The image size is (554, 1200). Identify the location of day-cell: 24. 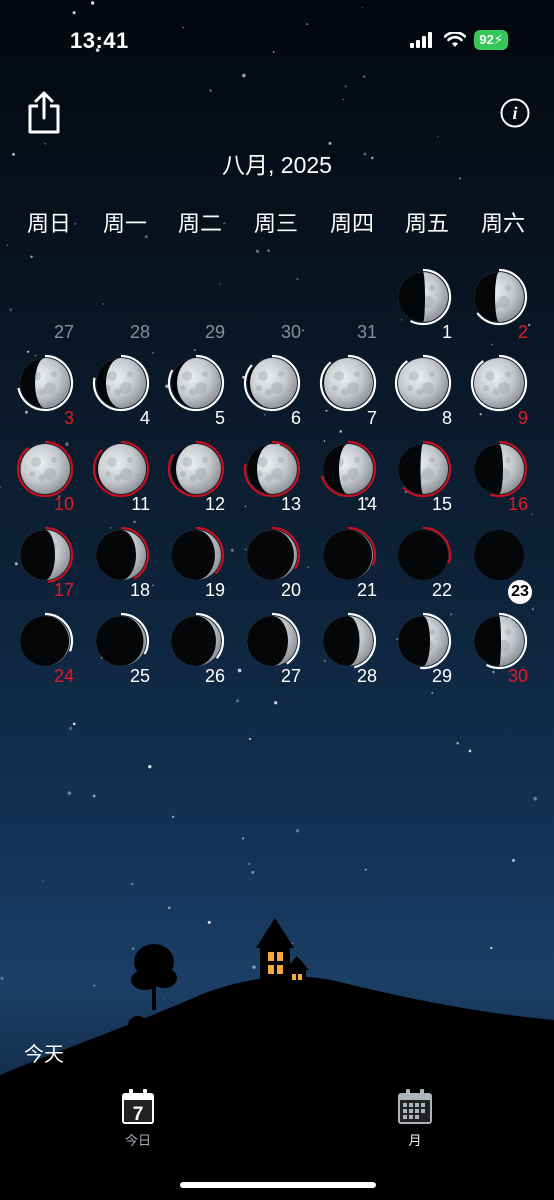
(39, 650).